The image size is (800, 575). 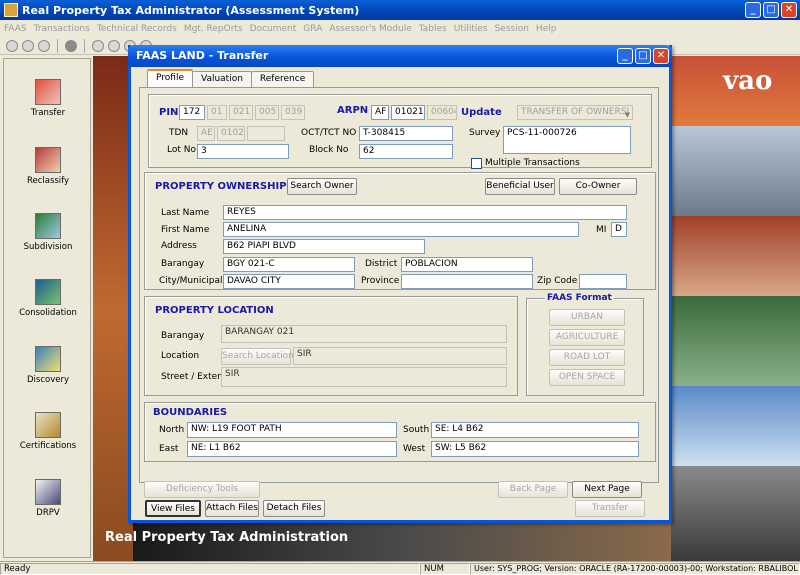 I want to click on sidebar-item-subdivision: Subdivision, so click(x=48, y=232).